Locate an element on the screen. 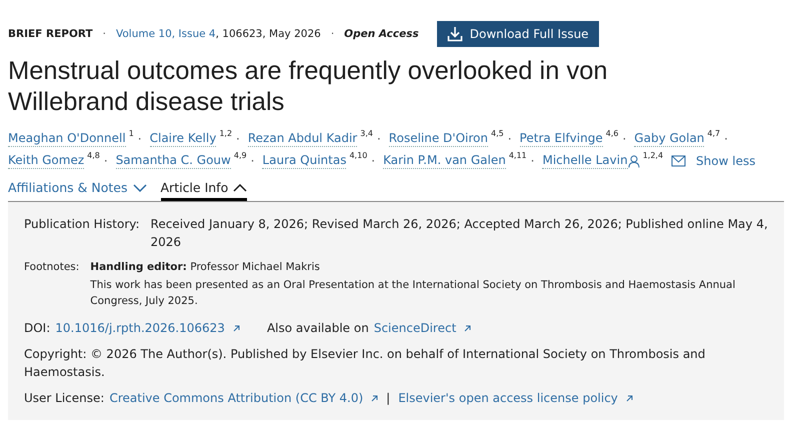 This screenshot has width=800, height=434. sciencedirect-link: ScienceDirect is located at coordinates (415, 328).